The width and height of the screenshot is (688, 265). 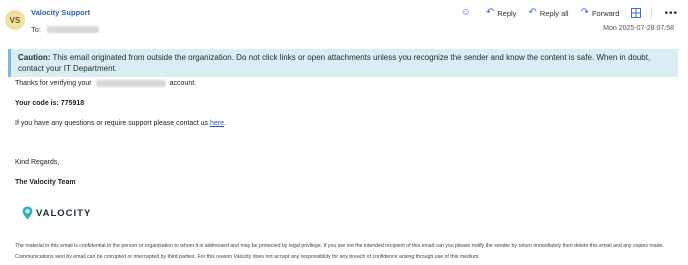 I want to click on message-toolbar: ☺ ↶ Reply ↶ Reply all ↷ Forward •••, so click(x=569, y=13).